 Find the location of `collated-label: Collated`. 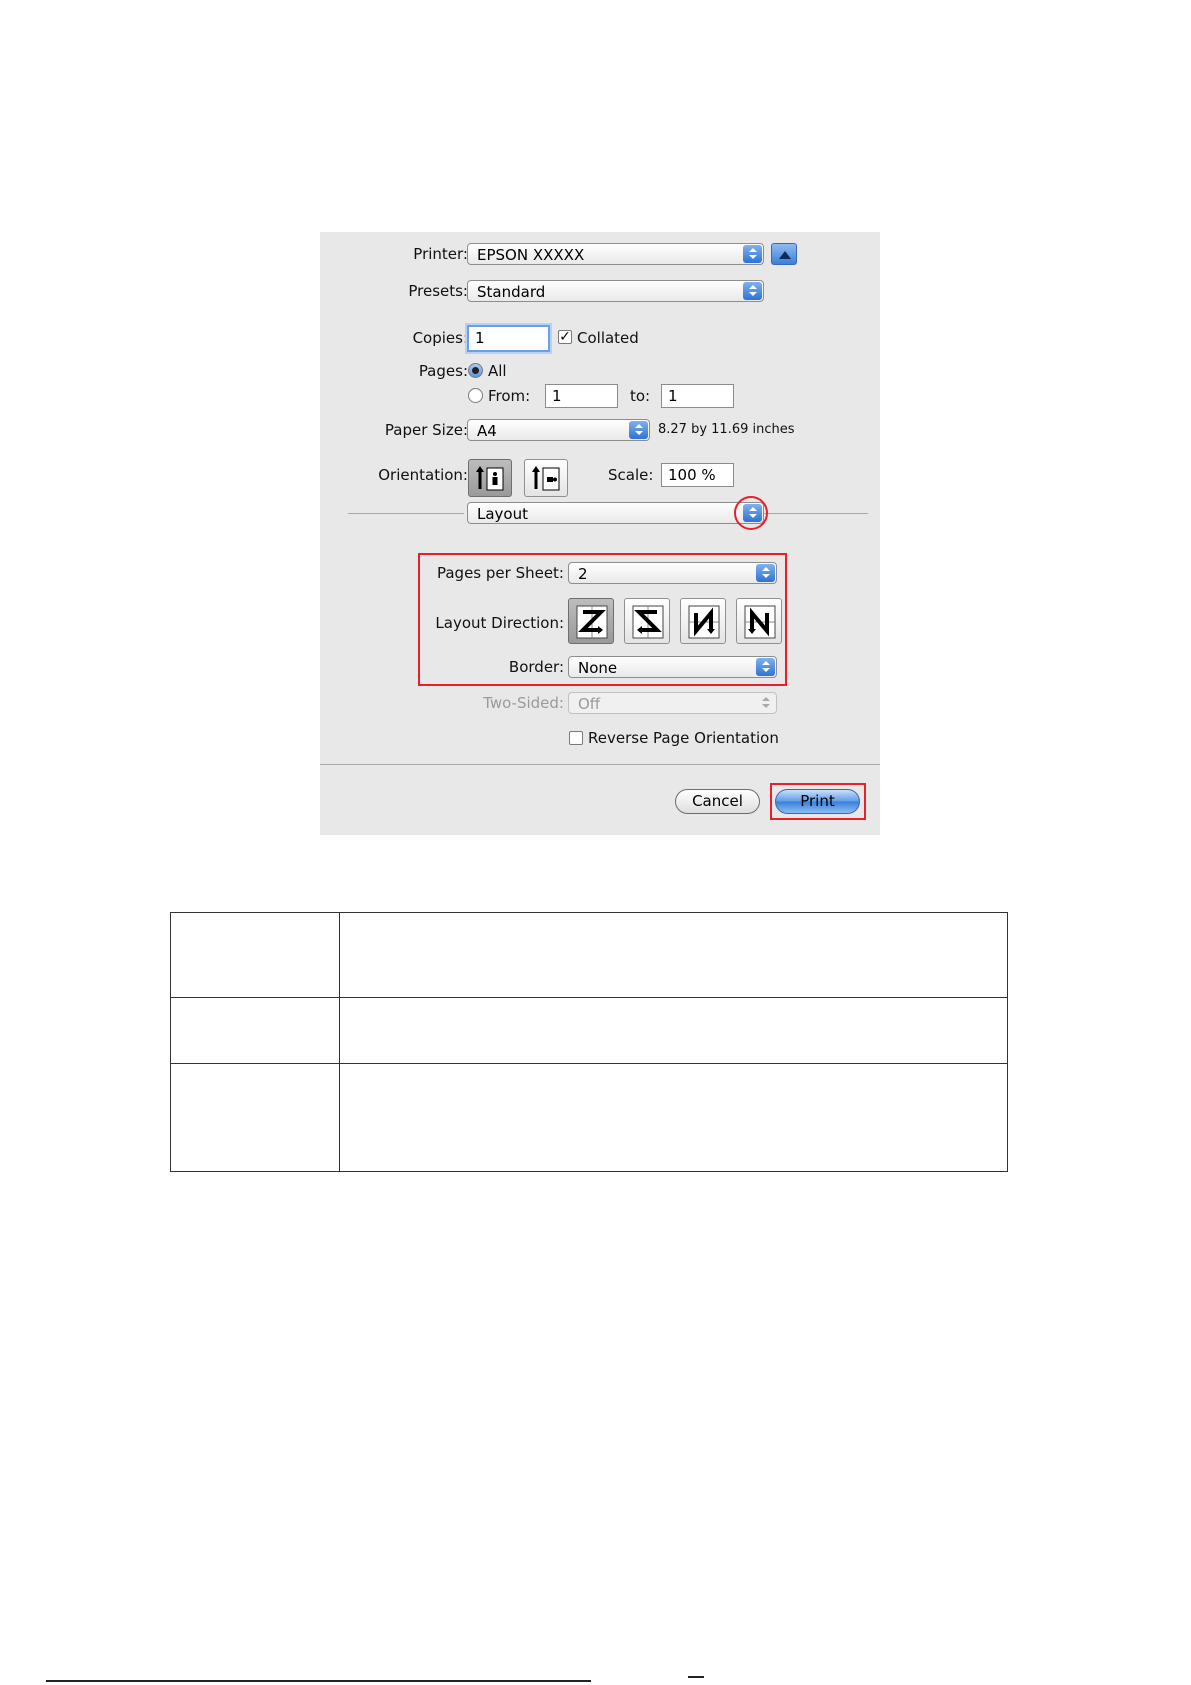

collated-label: Collated is located at coordinates (608, 338).